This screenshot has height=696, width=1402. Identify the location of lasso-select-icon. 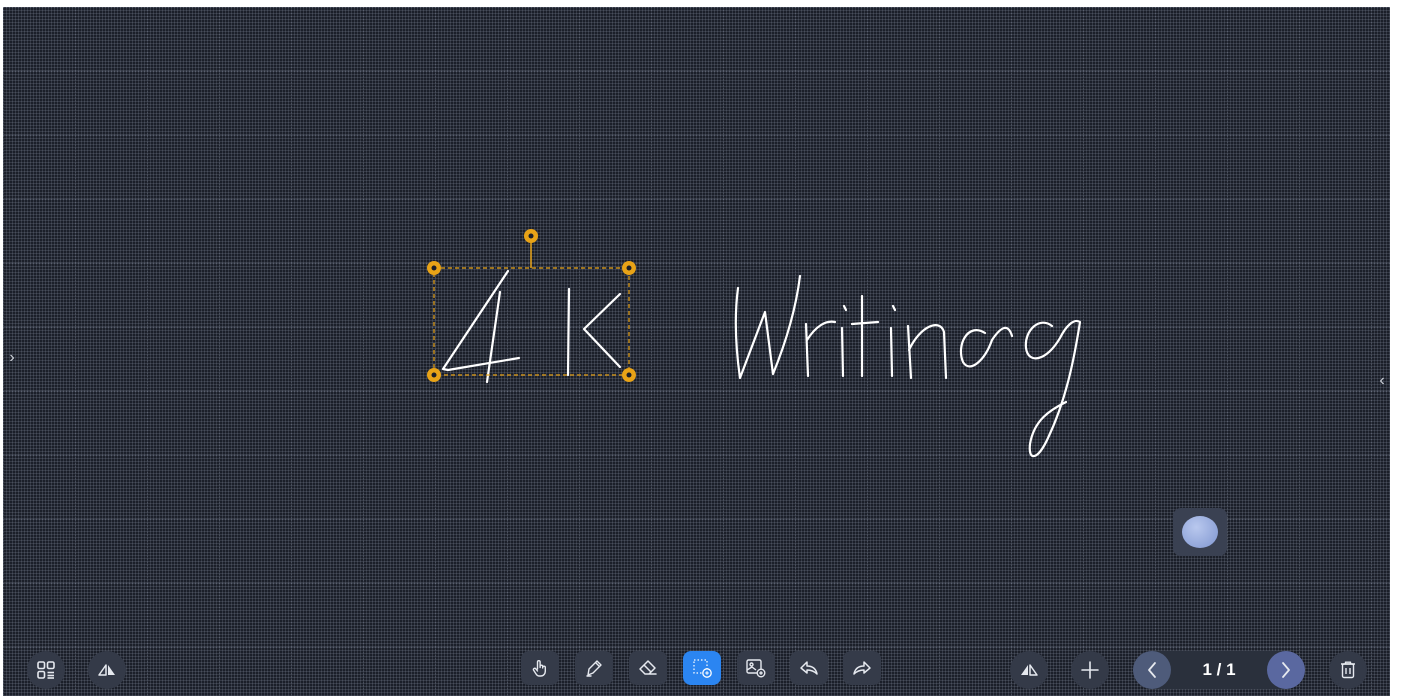
(702, 668).